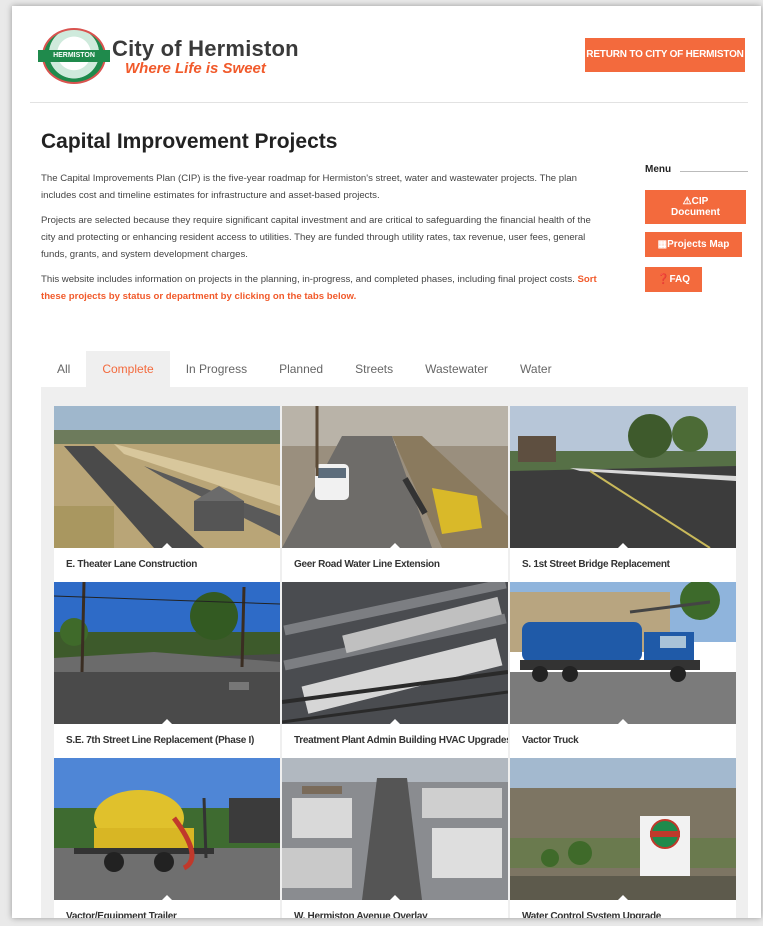 The width and height of the screenshot is (763, 926). What do you see at coordinates (195, 68) in the screenshot?
I see `logo-tagline: Where Life is Sweet` at bounding box center [195, 68].